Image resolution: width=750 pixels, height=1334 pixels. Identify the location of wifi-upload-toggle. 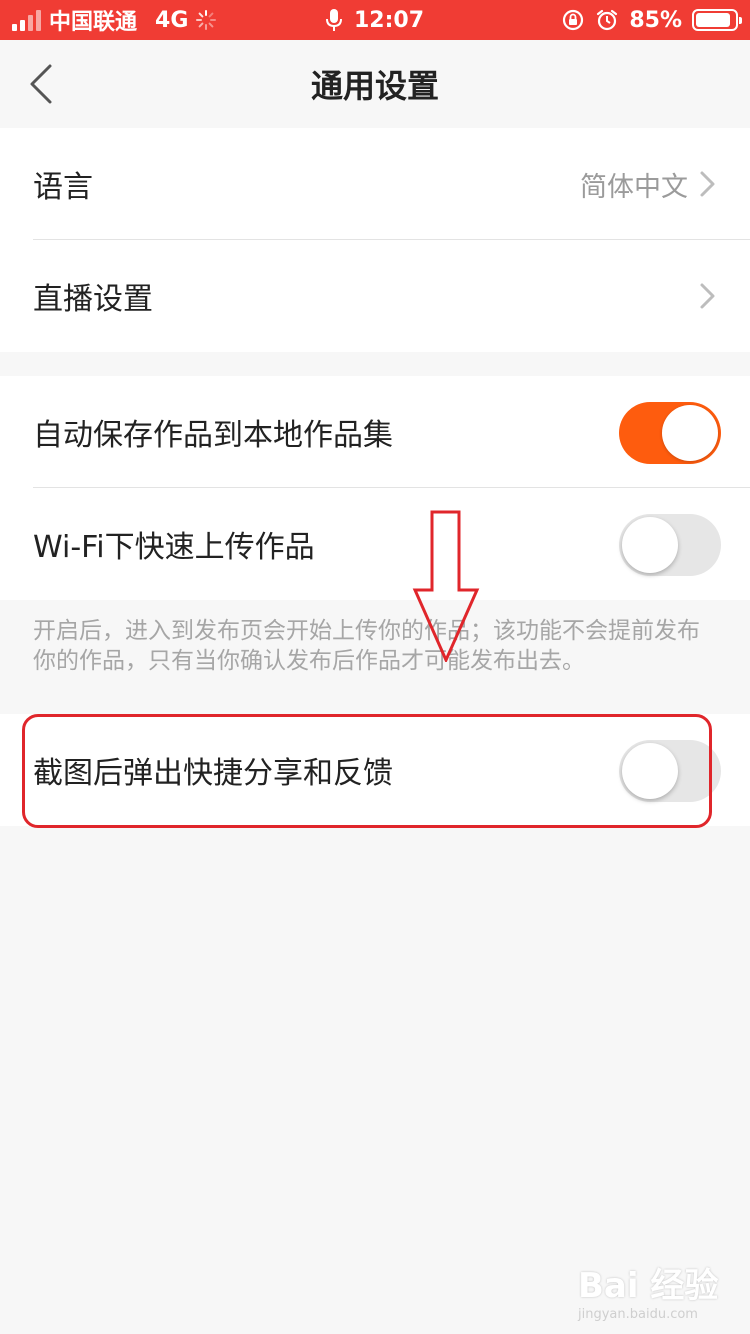
(670, 545).